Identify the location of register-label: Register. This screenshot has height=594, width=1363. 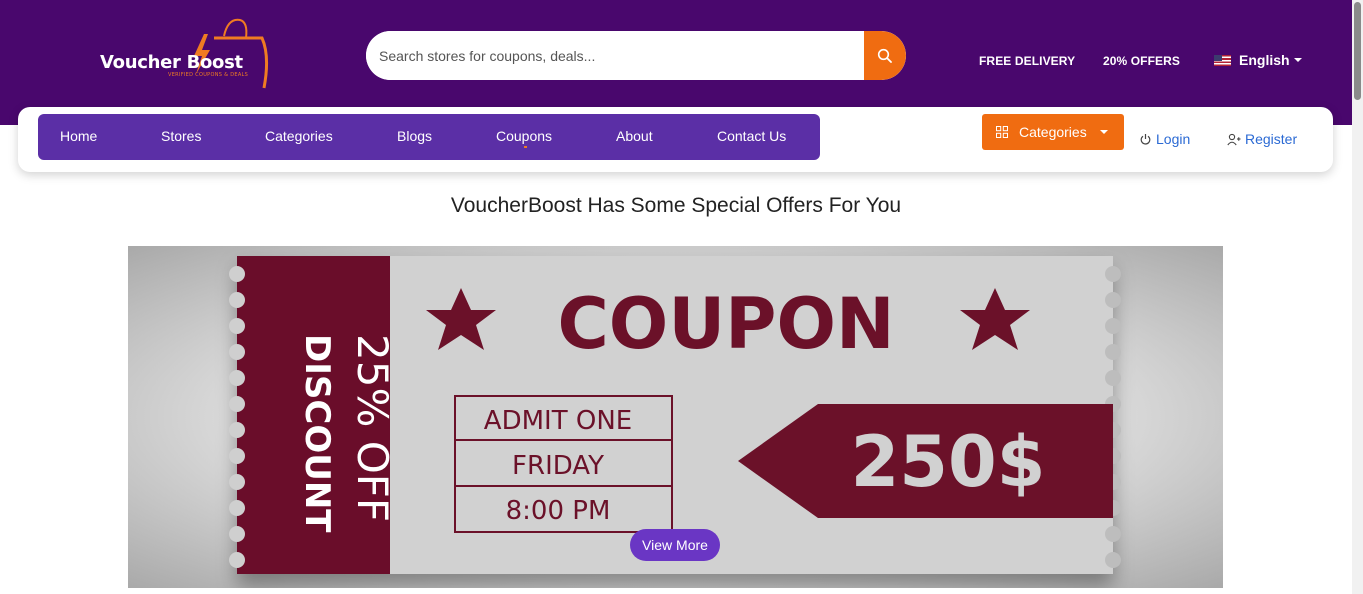
(1271, 139).